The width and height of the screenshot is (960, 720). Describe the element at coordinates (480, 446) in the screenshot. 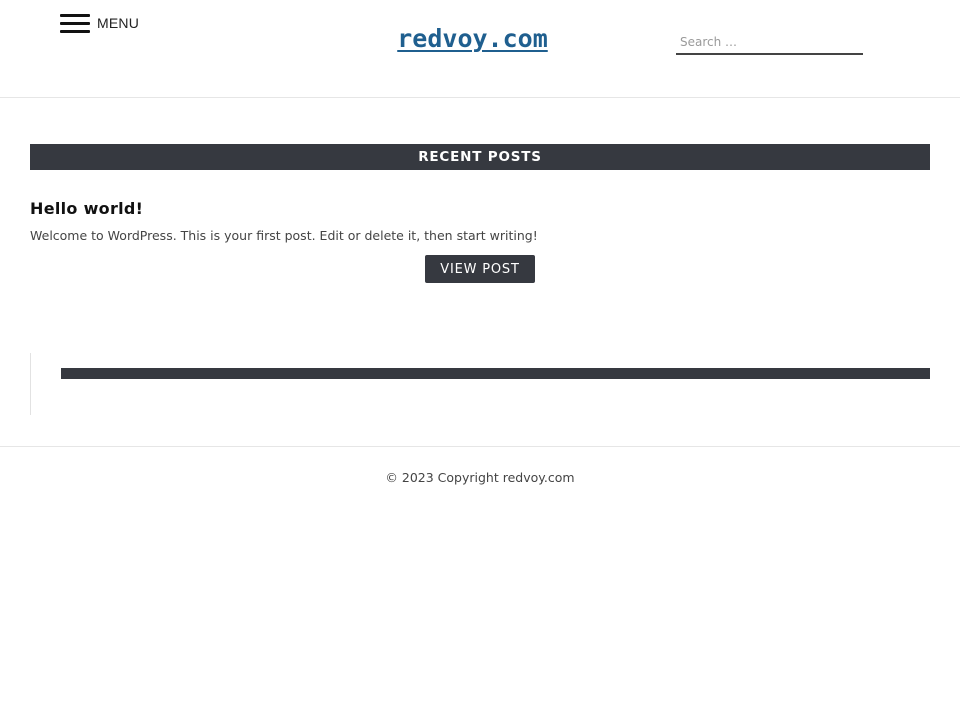

I see `footer-divider` at that location.